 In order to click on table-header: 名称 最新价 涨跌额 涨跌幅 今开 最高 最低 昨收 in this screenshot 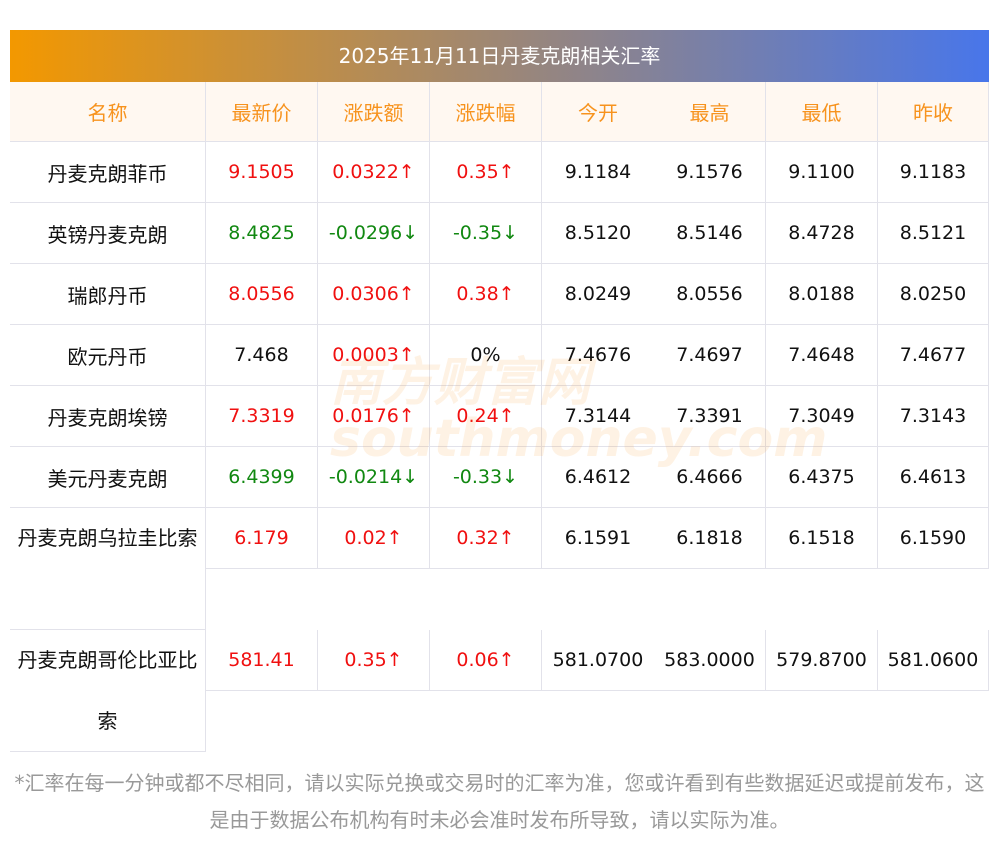, I will do `click(499, 112)`.